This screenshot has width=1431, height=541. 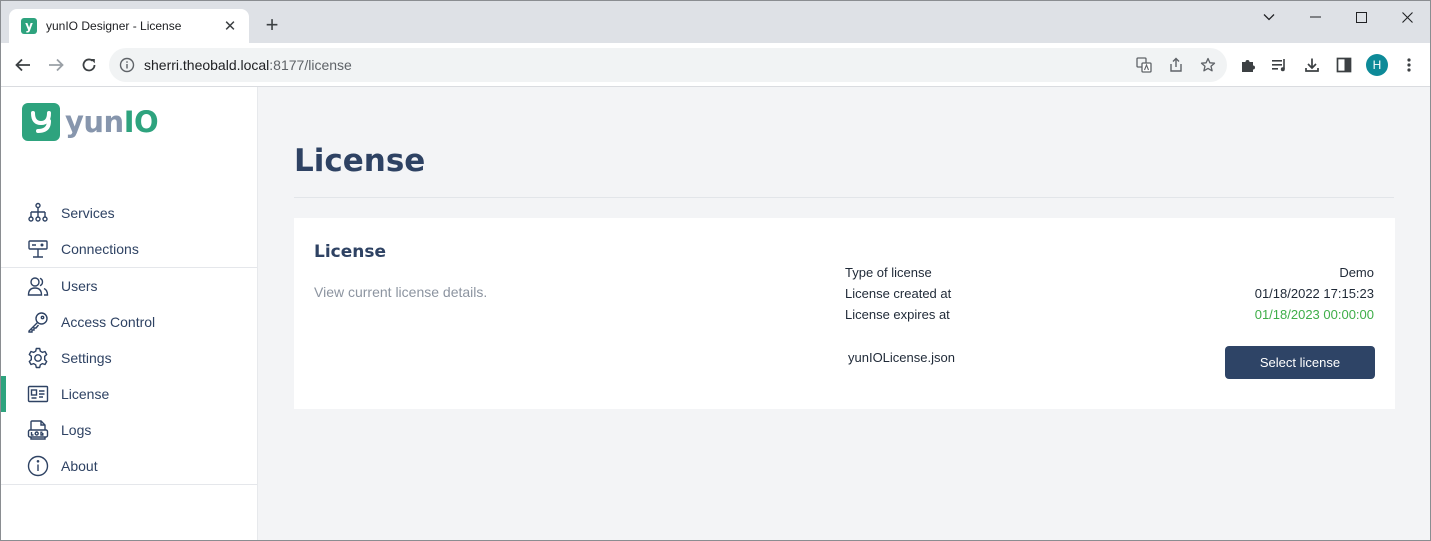 I want to click on sidebar-item-connections: Connections, so click(x=129, y=249).